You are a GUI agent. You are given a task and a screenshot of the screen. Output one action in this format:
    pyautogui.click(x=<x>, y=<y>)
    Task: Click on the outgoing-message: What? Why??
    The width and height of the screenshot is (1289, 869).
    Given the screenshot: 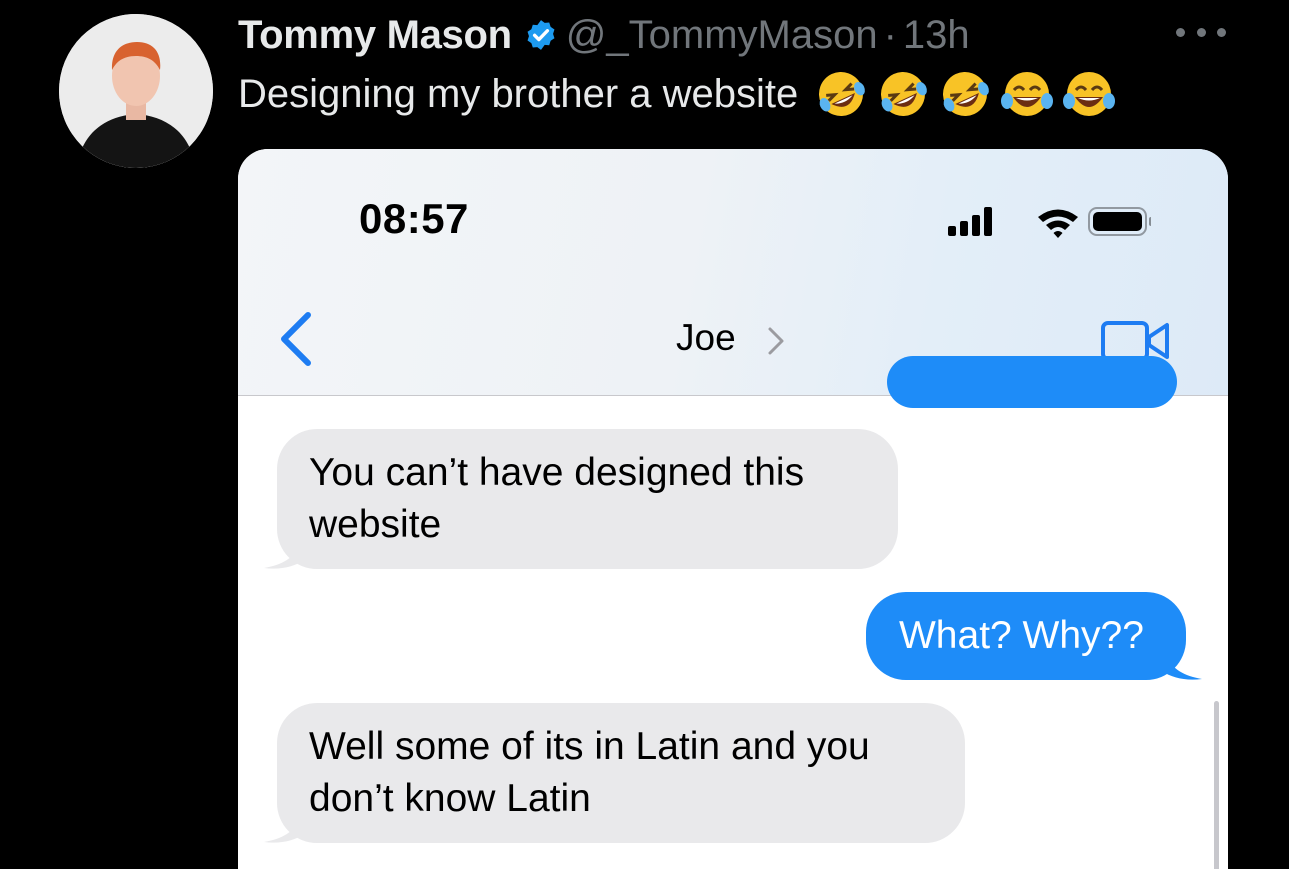 What is the action you would take?
    pyautogui.click(x=1026, y=636)
    